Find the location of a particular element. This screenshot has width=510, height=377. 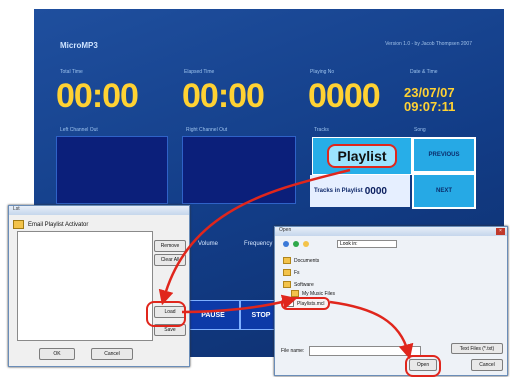

arrow-playlist-to-load is located at coordinates (254, 237).